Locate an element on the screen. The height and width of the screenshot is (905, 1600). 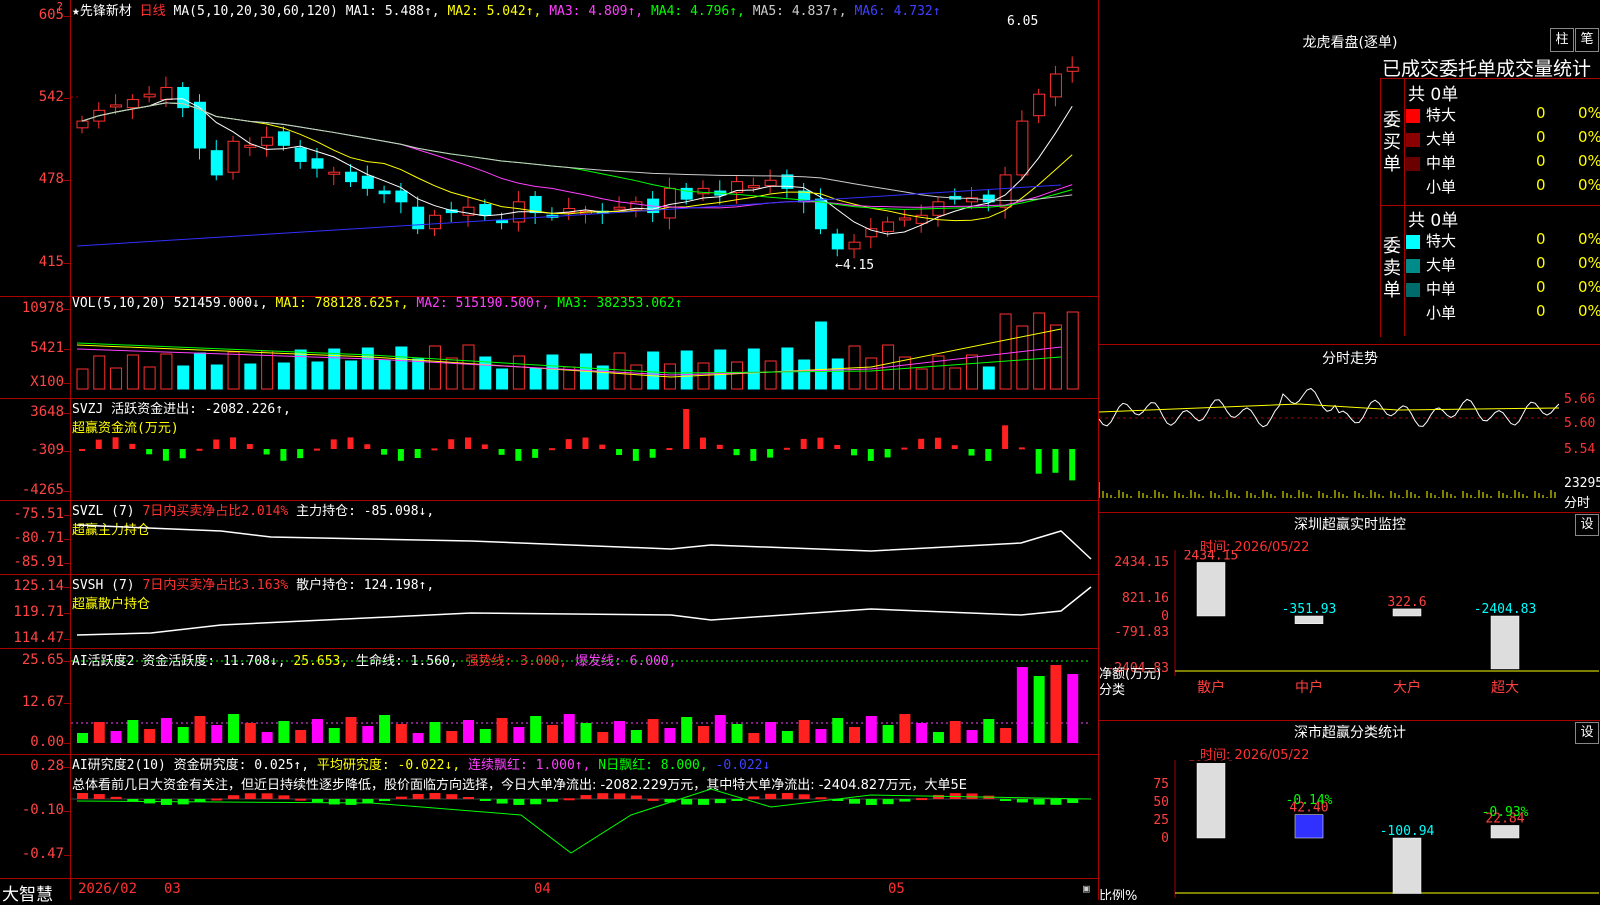
class-settings-button: 设 is located at coordinates (1587, 733).